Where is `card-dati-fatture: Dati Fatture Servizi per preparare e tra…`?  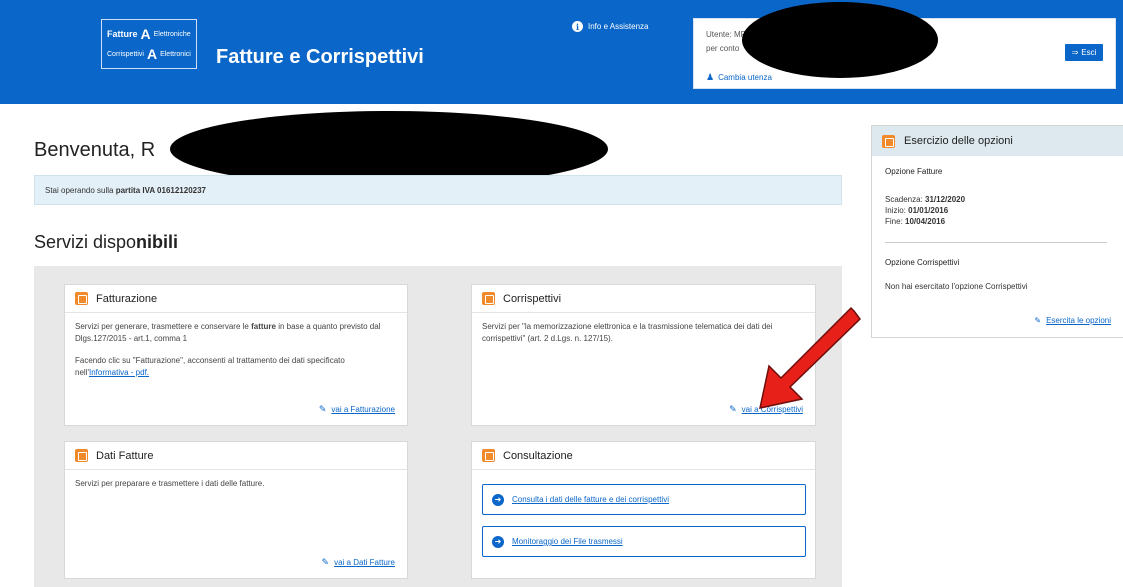
card-dati-fatture: Dati Fatture Servizi per preparare e tra… is located at coordinates (236, 510).